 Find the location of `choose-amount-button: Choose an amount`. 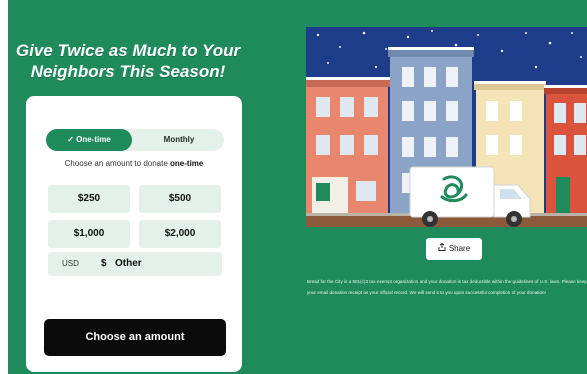

choose-amount-button: Choose an amount is located at coordinates (135, 337).